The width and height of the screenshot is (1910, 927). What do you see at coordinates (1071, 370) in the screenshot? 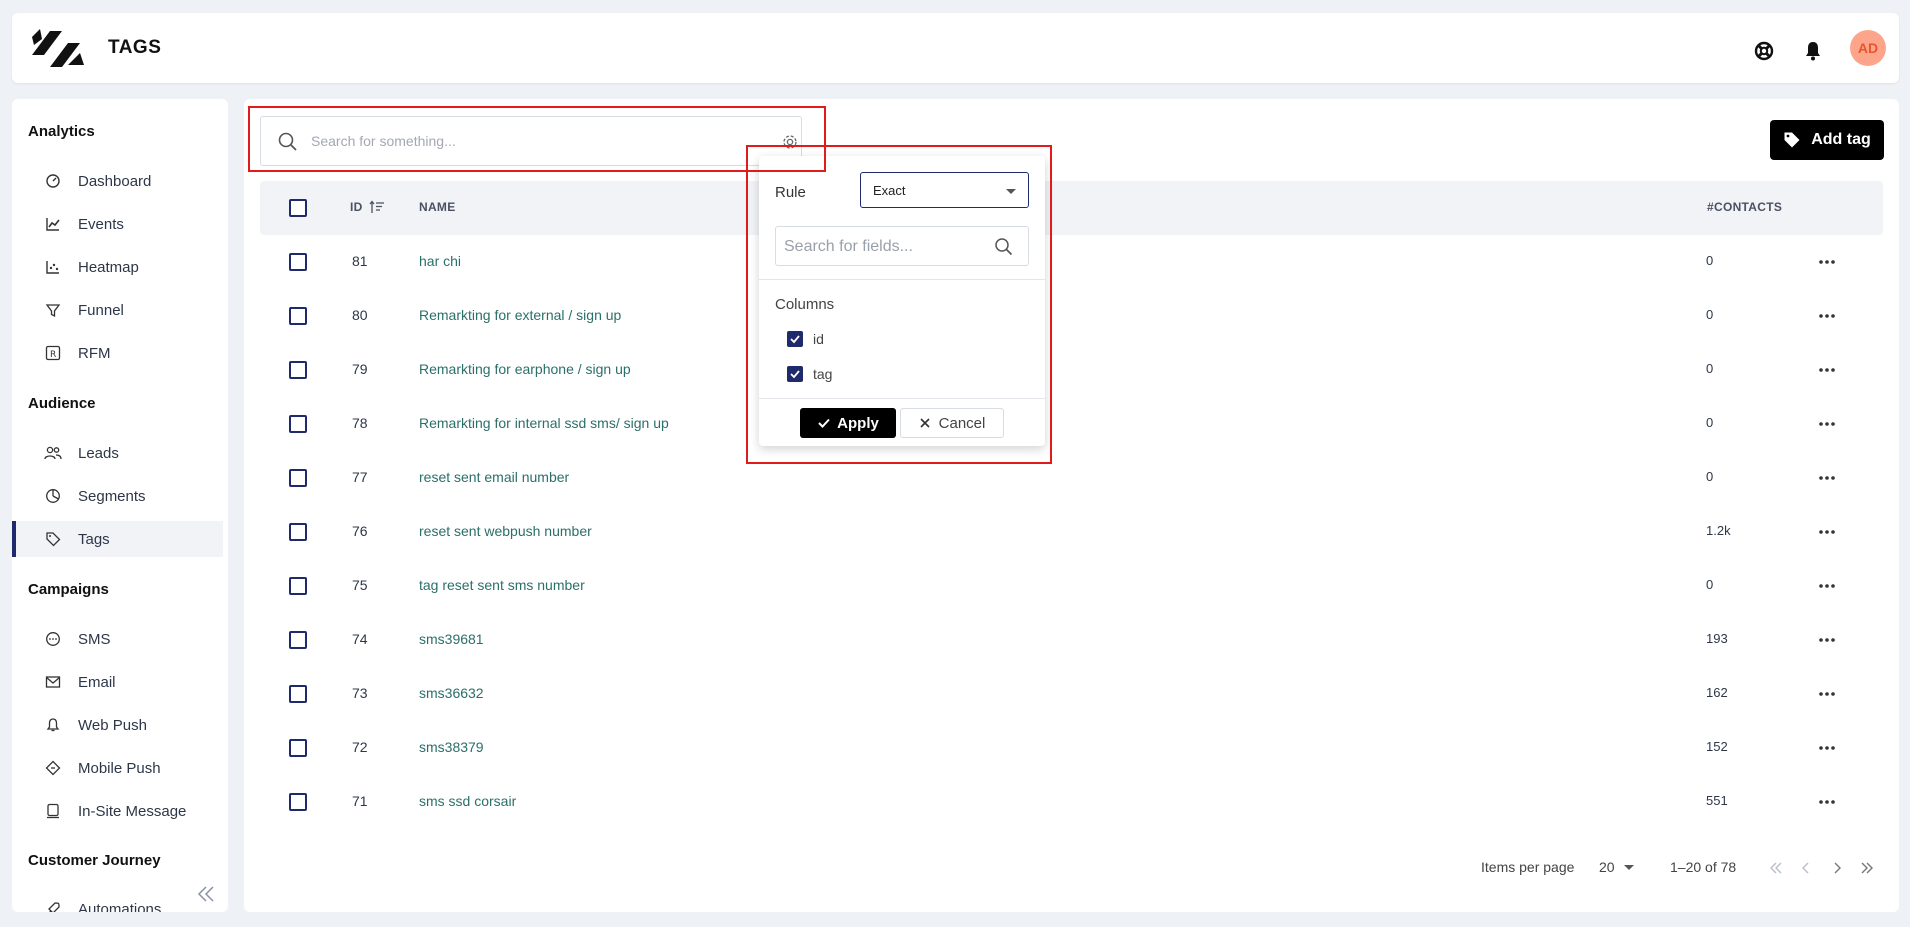
I see `table-row: 79 Remarkting for earphone / sign up 0` at bounding box center [1071, 370].